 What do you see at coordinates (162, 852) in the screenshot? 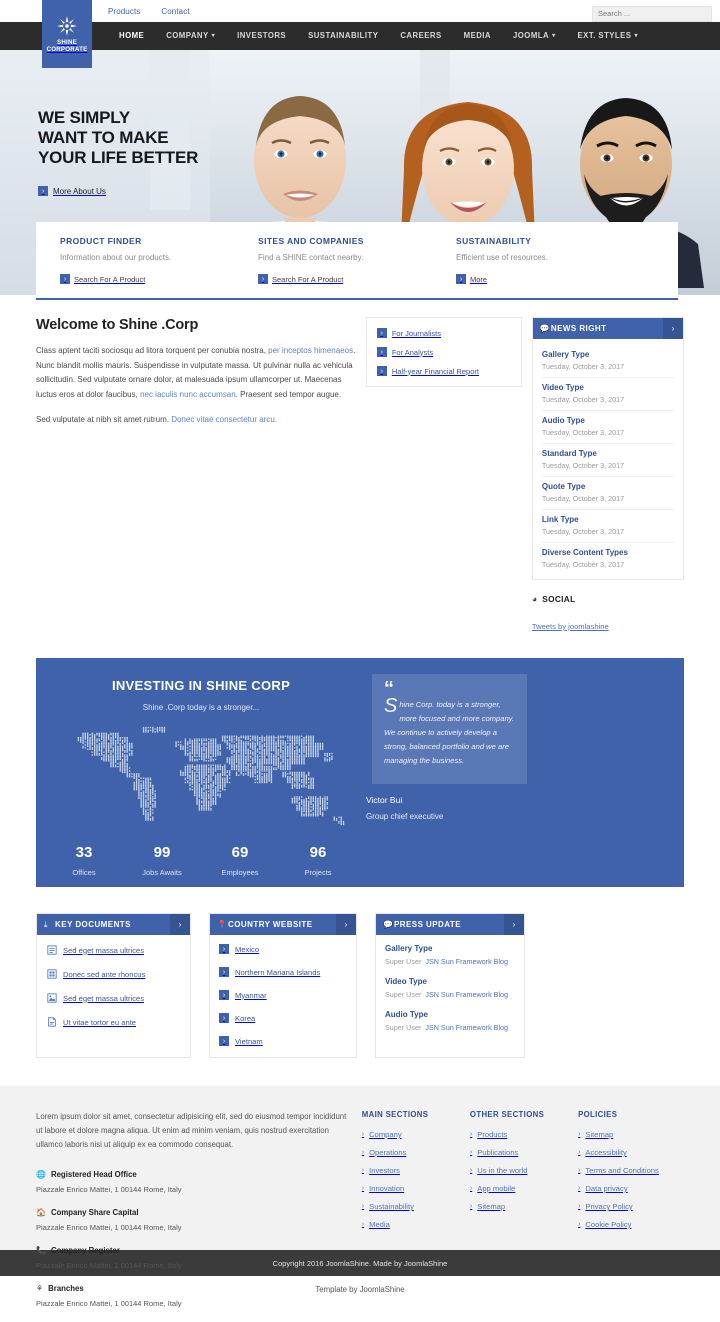
I see `stat-value: 99` at bounding box center [162, 852].